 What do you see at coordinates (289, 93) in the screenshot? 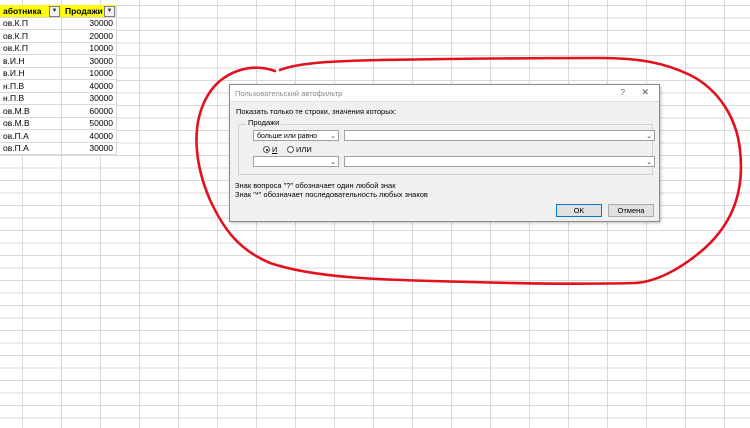
I see `dialog-title: Пользовательский автофильтр` at bounding box center [289, 93].